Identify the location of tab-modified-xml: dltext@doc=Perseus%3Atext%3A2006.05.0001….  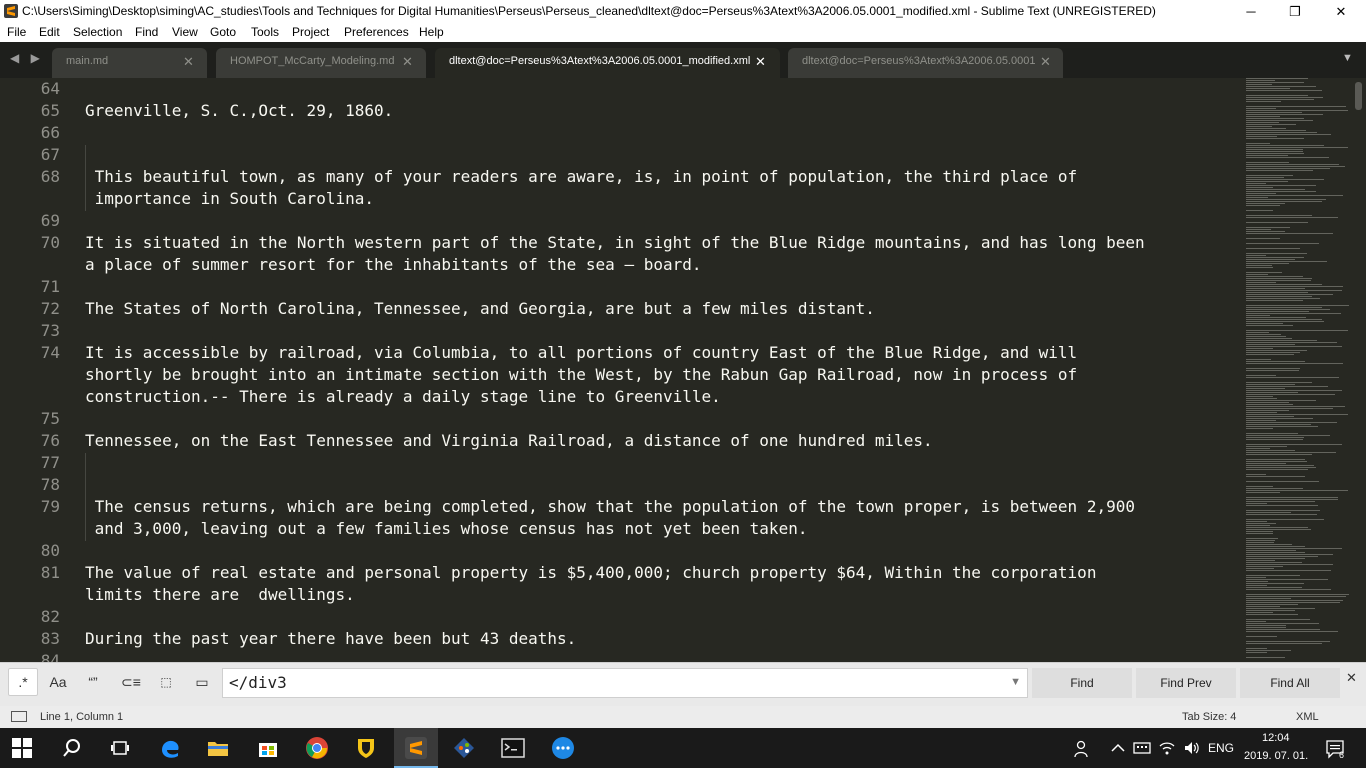
(607, 63).